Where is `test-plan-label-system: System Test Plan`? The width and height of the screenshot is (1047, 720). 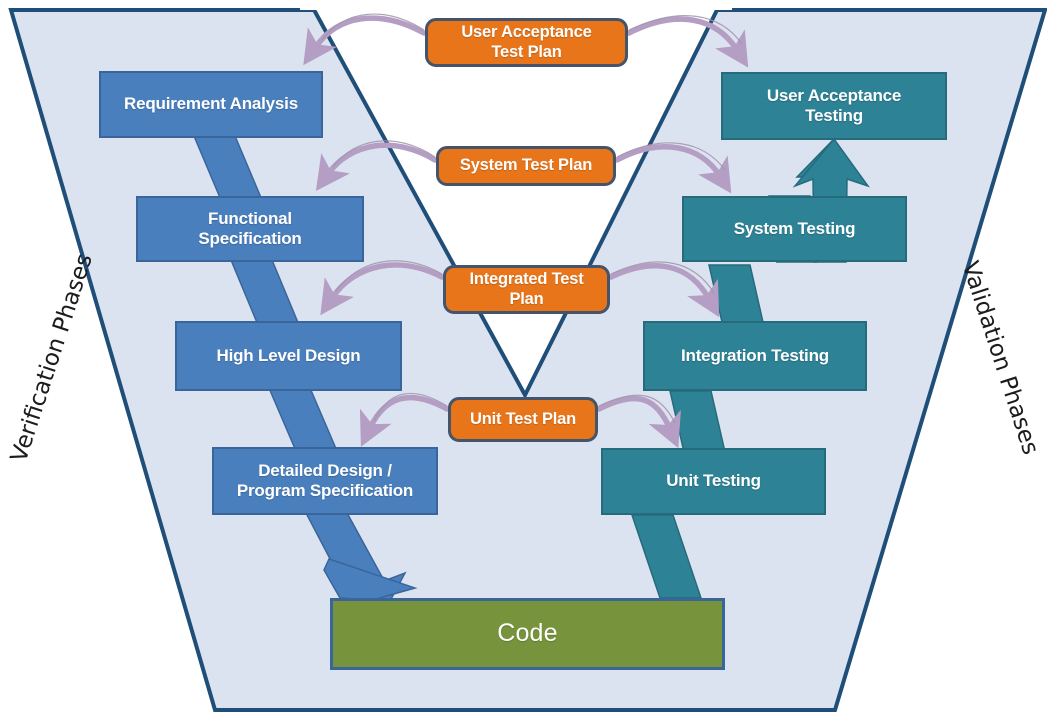
test-plan-label-system: System Test Plan is located at coordinates (526, 165).